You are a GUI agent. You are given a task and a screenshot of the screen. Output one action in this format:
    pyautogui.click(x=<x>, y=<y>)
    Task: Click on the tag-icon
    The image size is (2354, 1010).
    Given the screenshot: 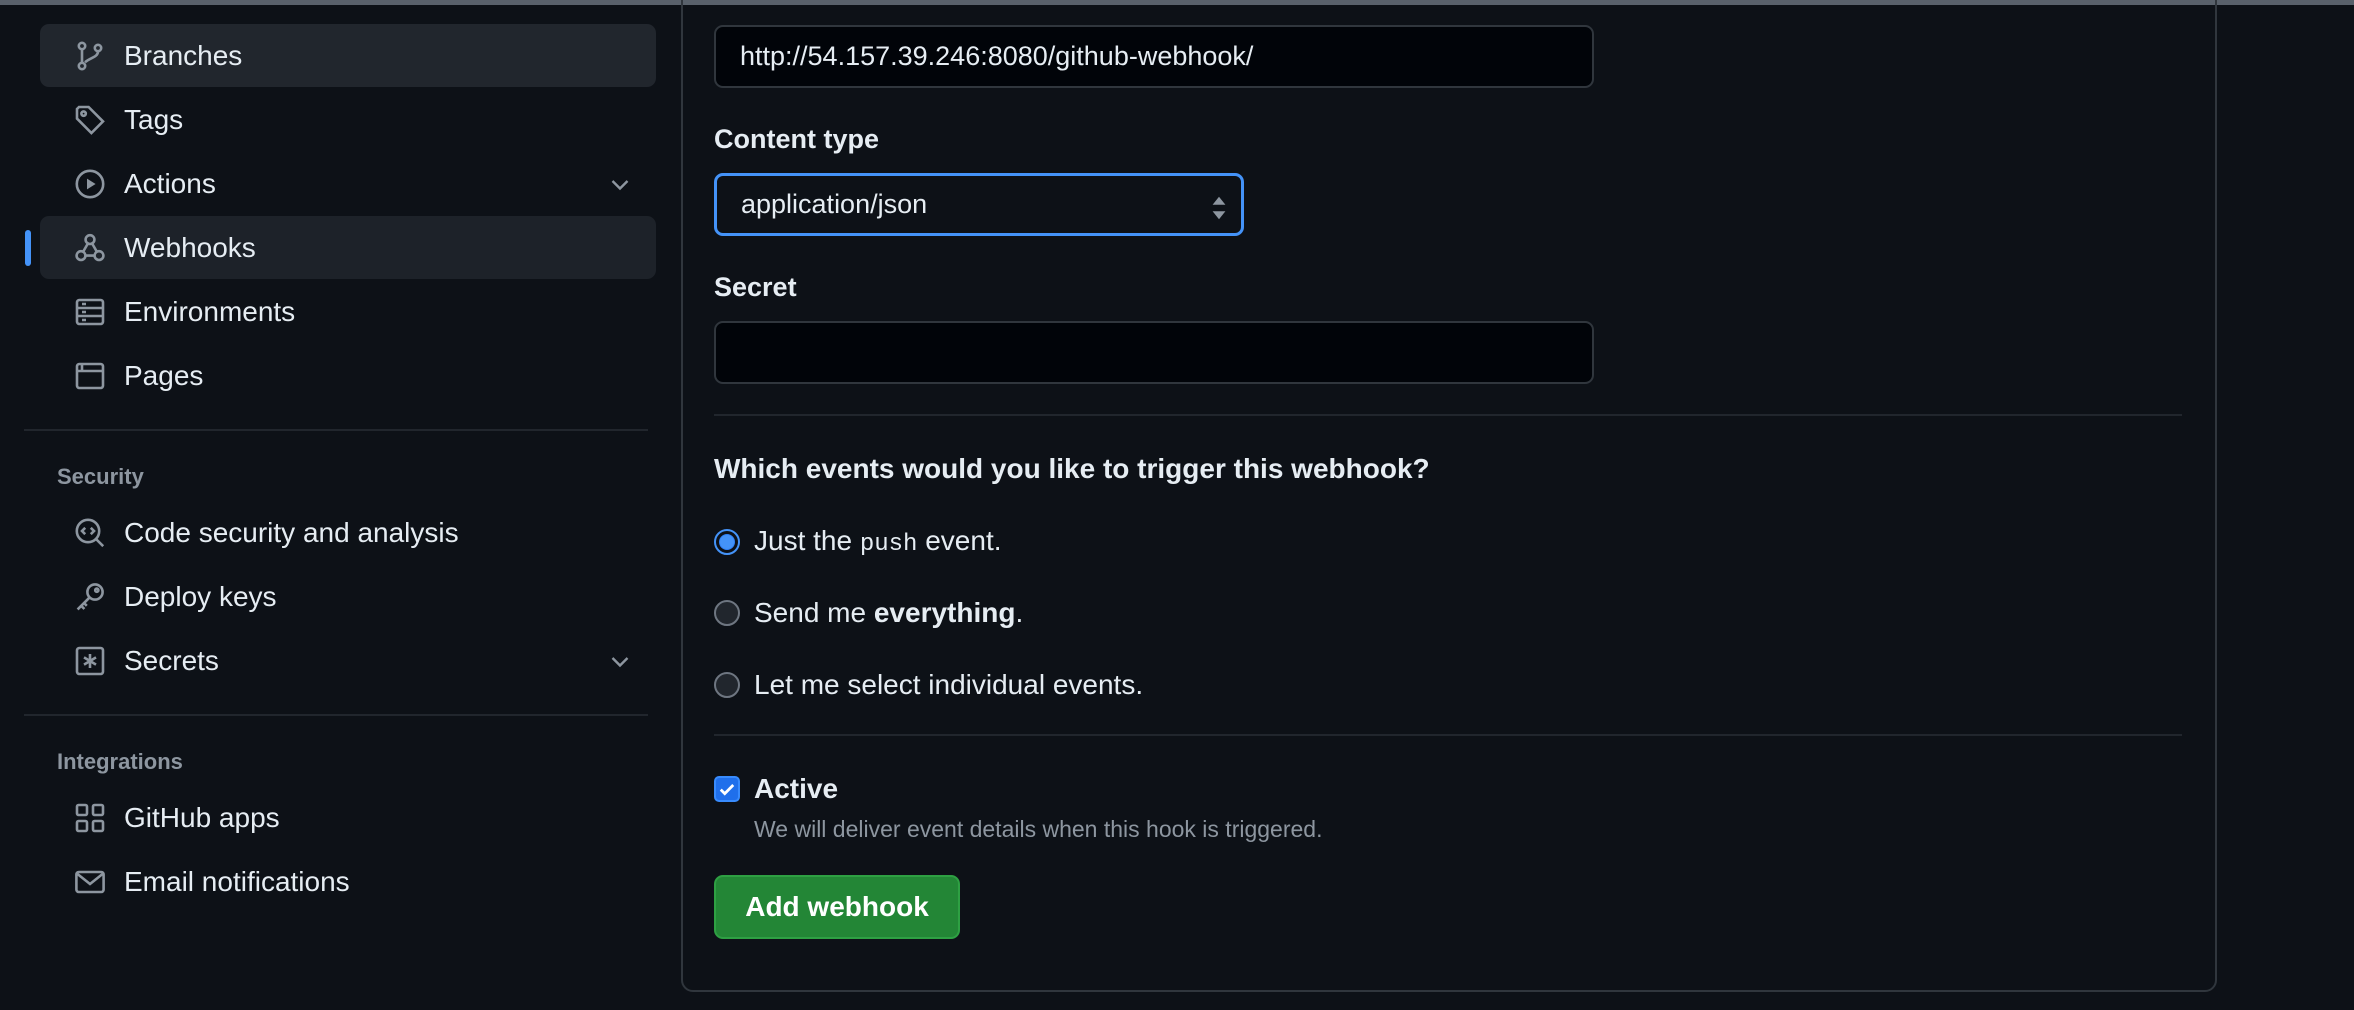 What is the action you would take?
    pyautogui.click(x=90, y=120)
    